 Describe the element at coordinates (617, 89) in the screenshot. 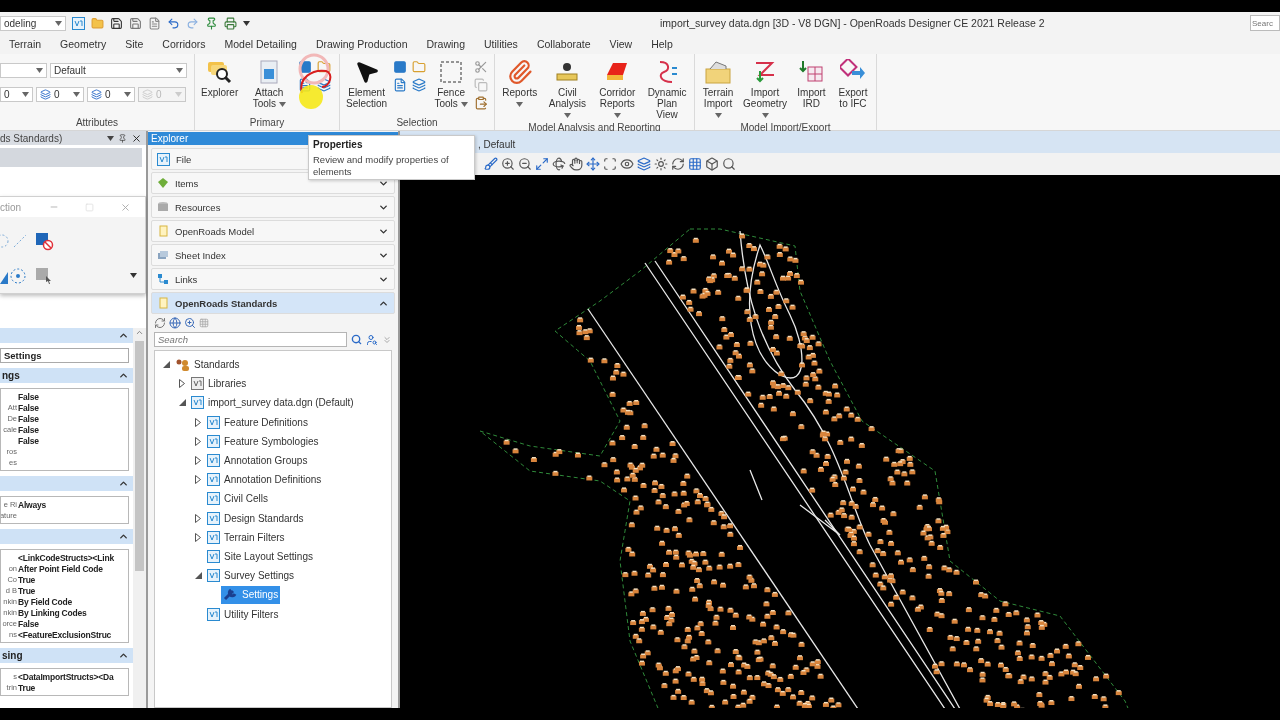

I see `ribbon-button: Corridor Reports` at that location.